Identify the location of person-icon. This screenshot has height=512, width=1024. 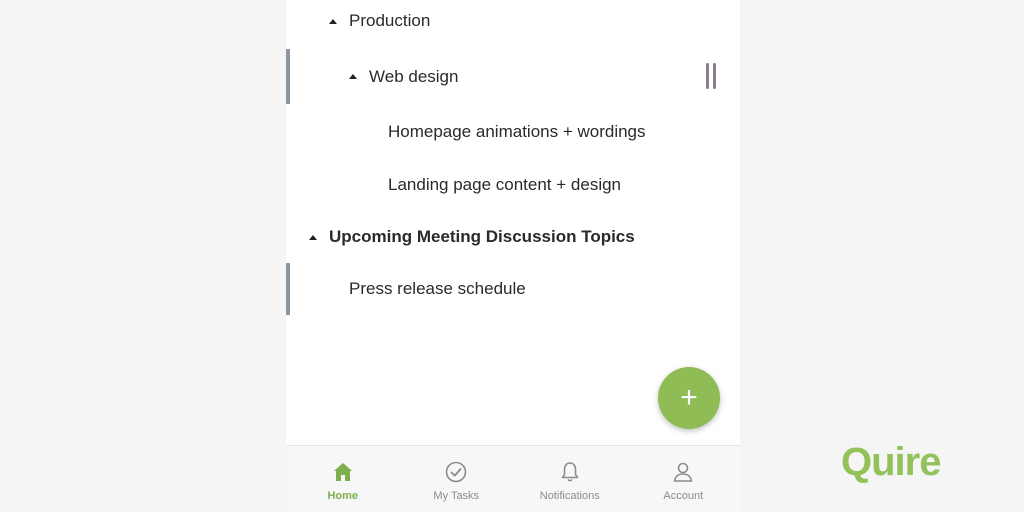
(683, 472).